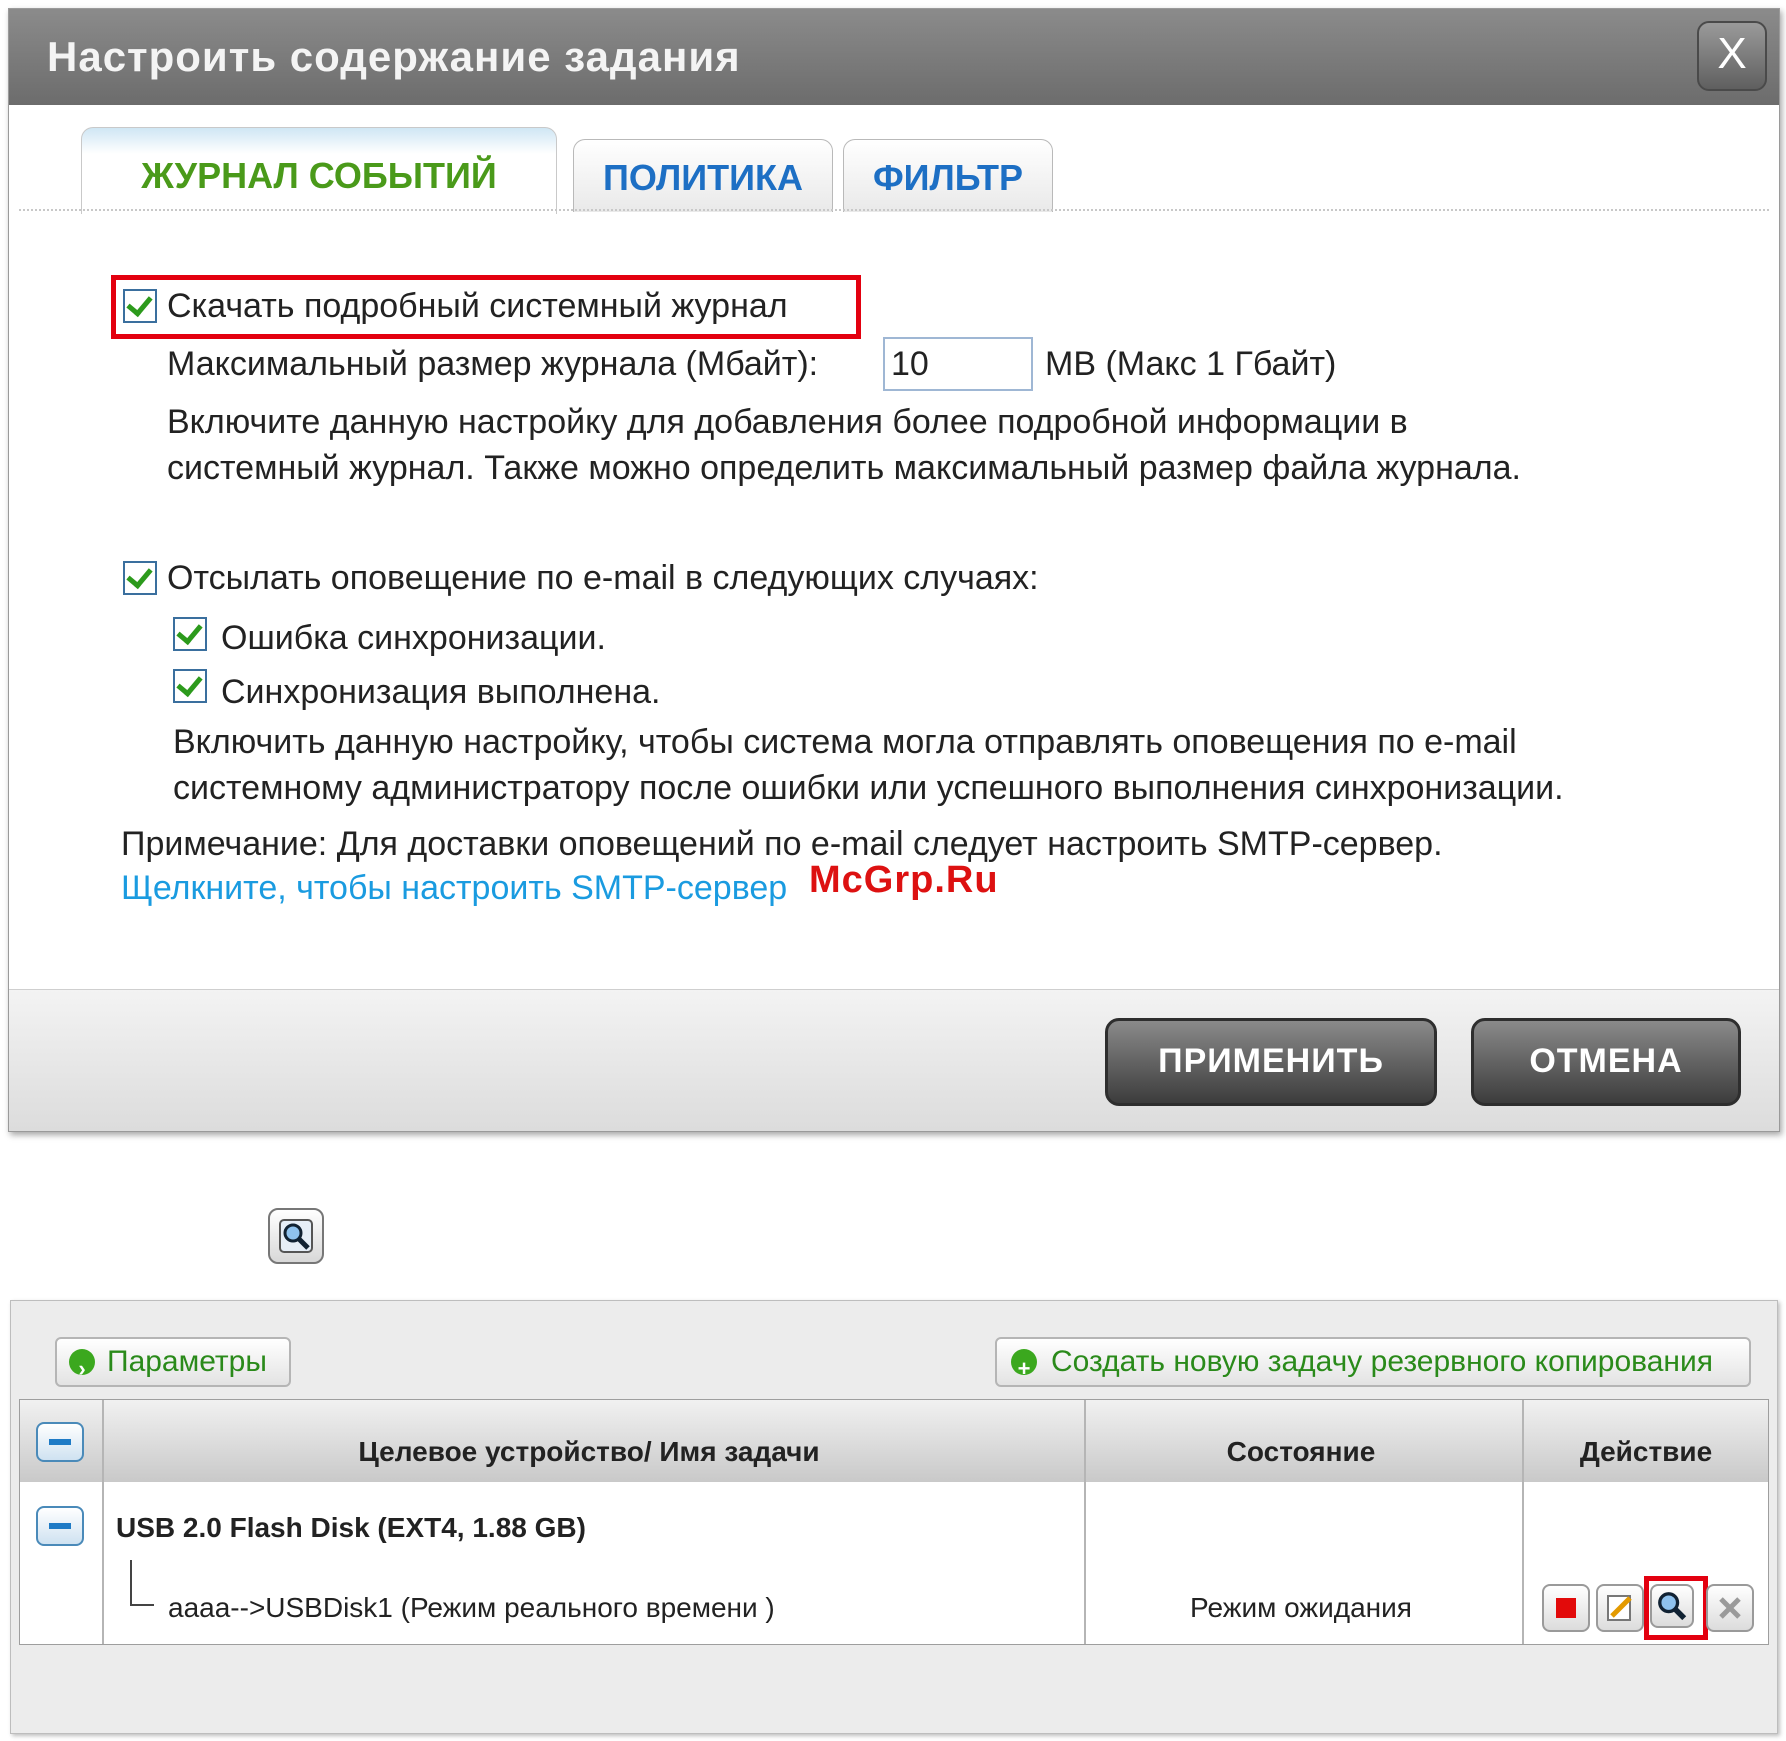  I want to click on tab-policy-label: ПОЛИТИКА, so click(703, 177).